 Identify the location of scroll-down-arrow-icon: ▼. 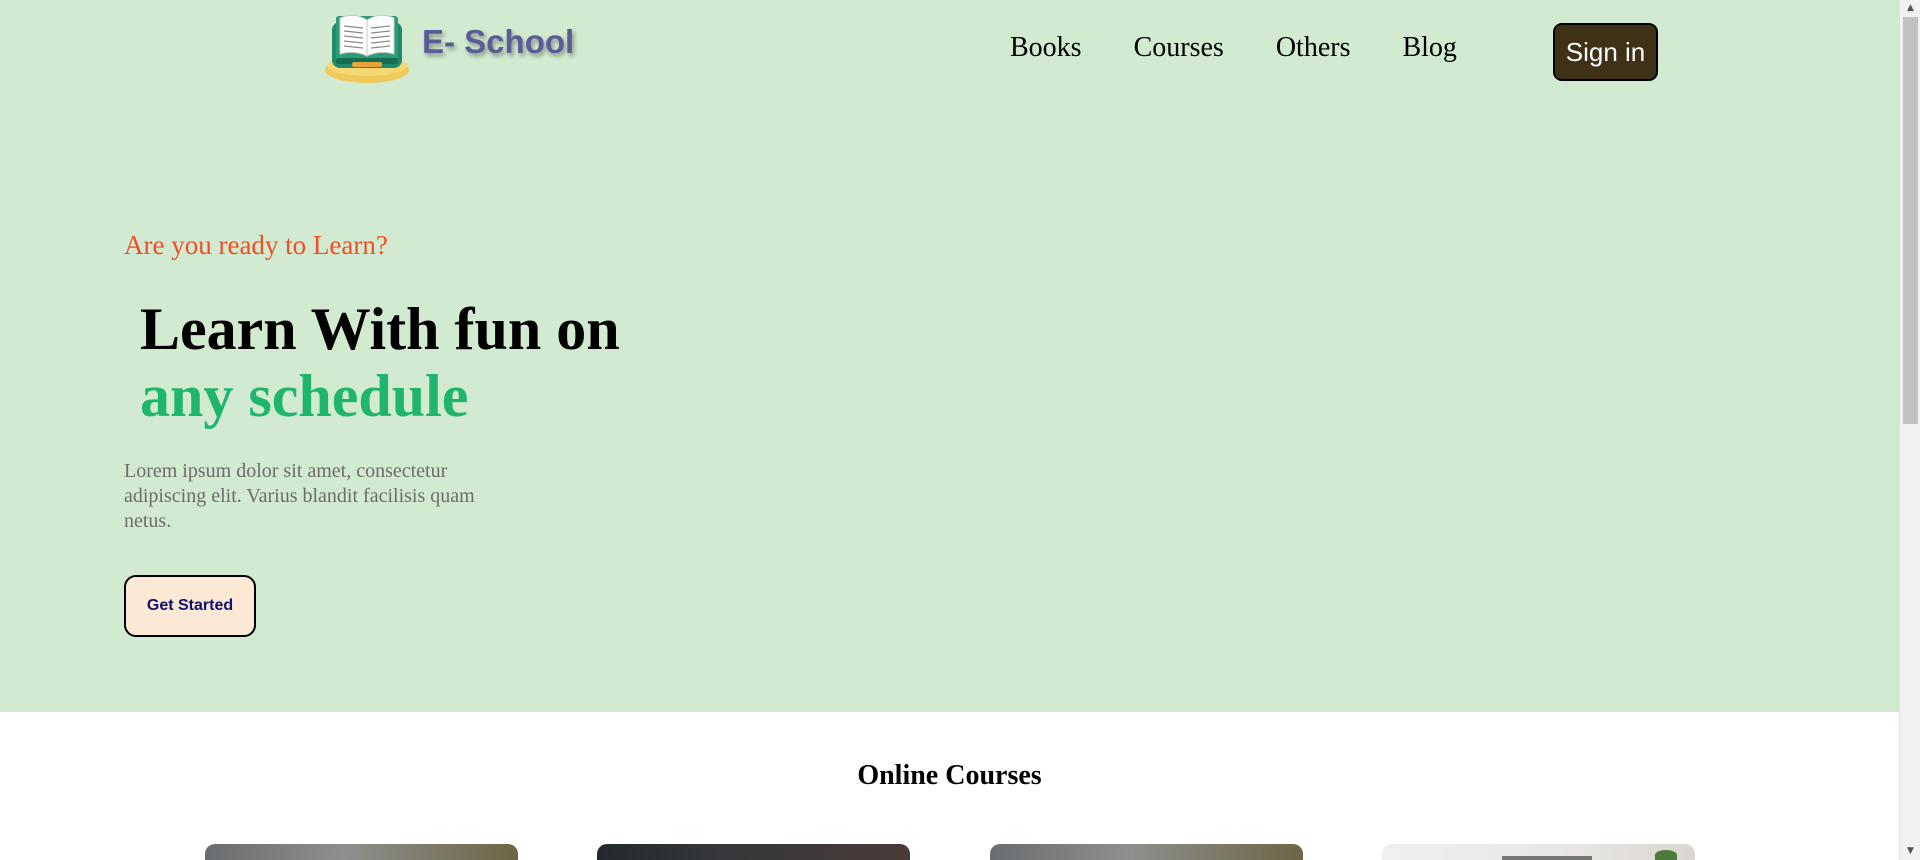
(1910, 851).